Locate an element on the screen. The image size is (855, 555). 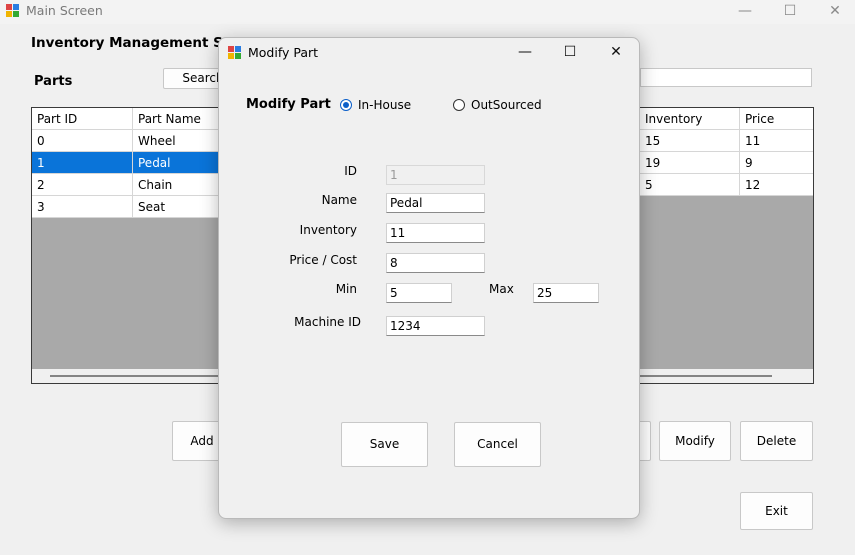
dialog-close-button: ✕ is located at coordinates (616, 52).